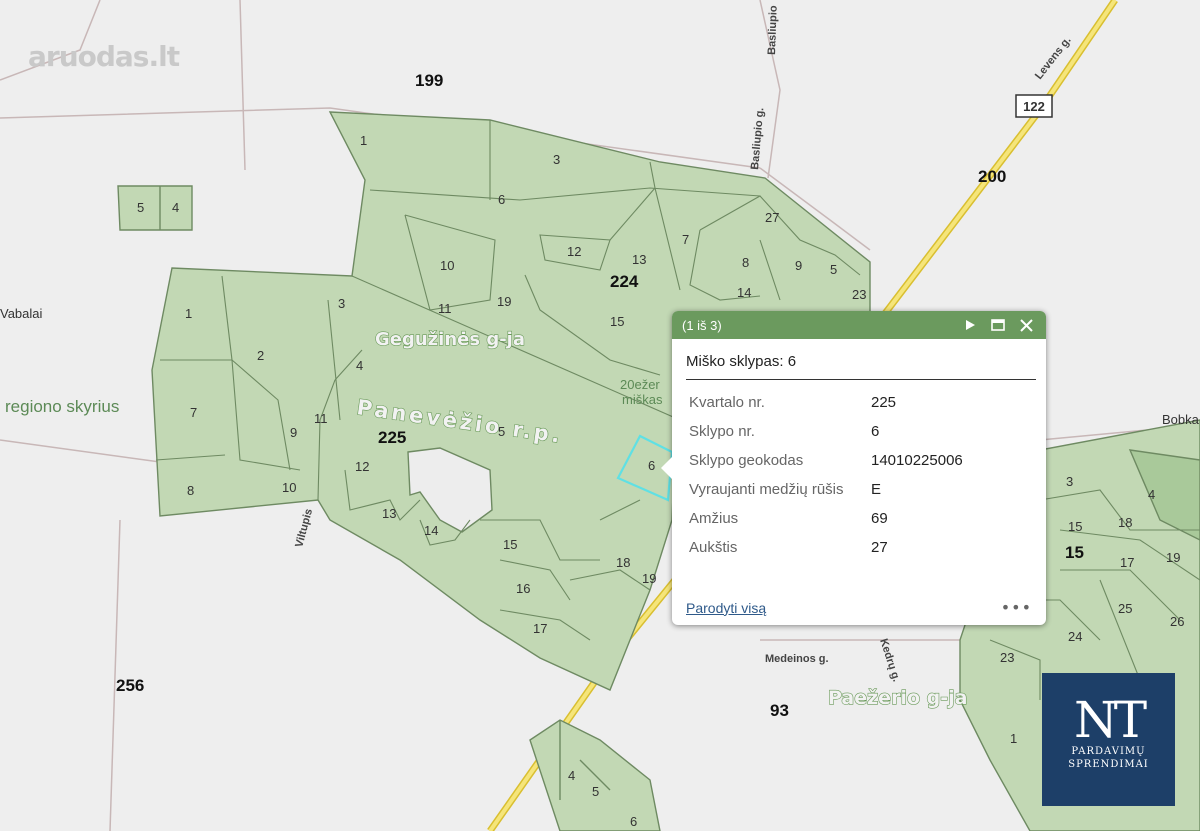 The width and height of the screenshot is (1200, 831). I want to click on more-options-icon: •••, so click(1016, 607).